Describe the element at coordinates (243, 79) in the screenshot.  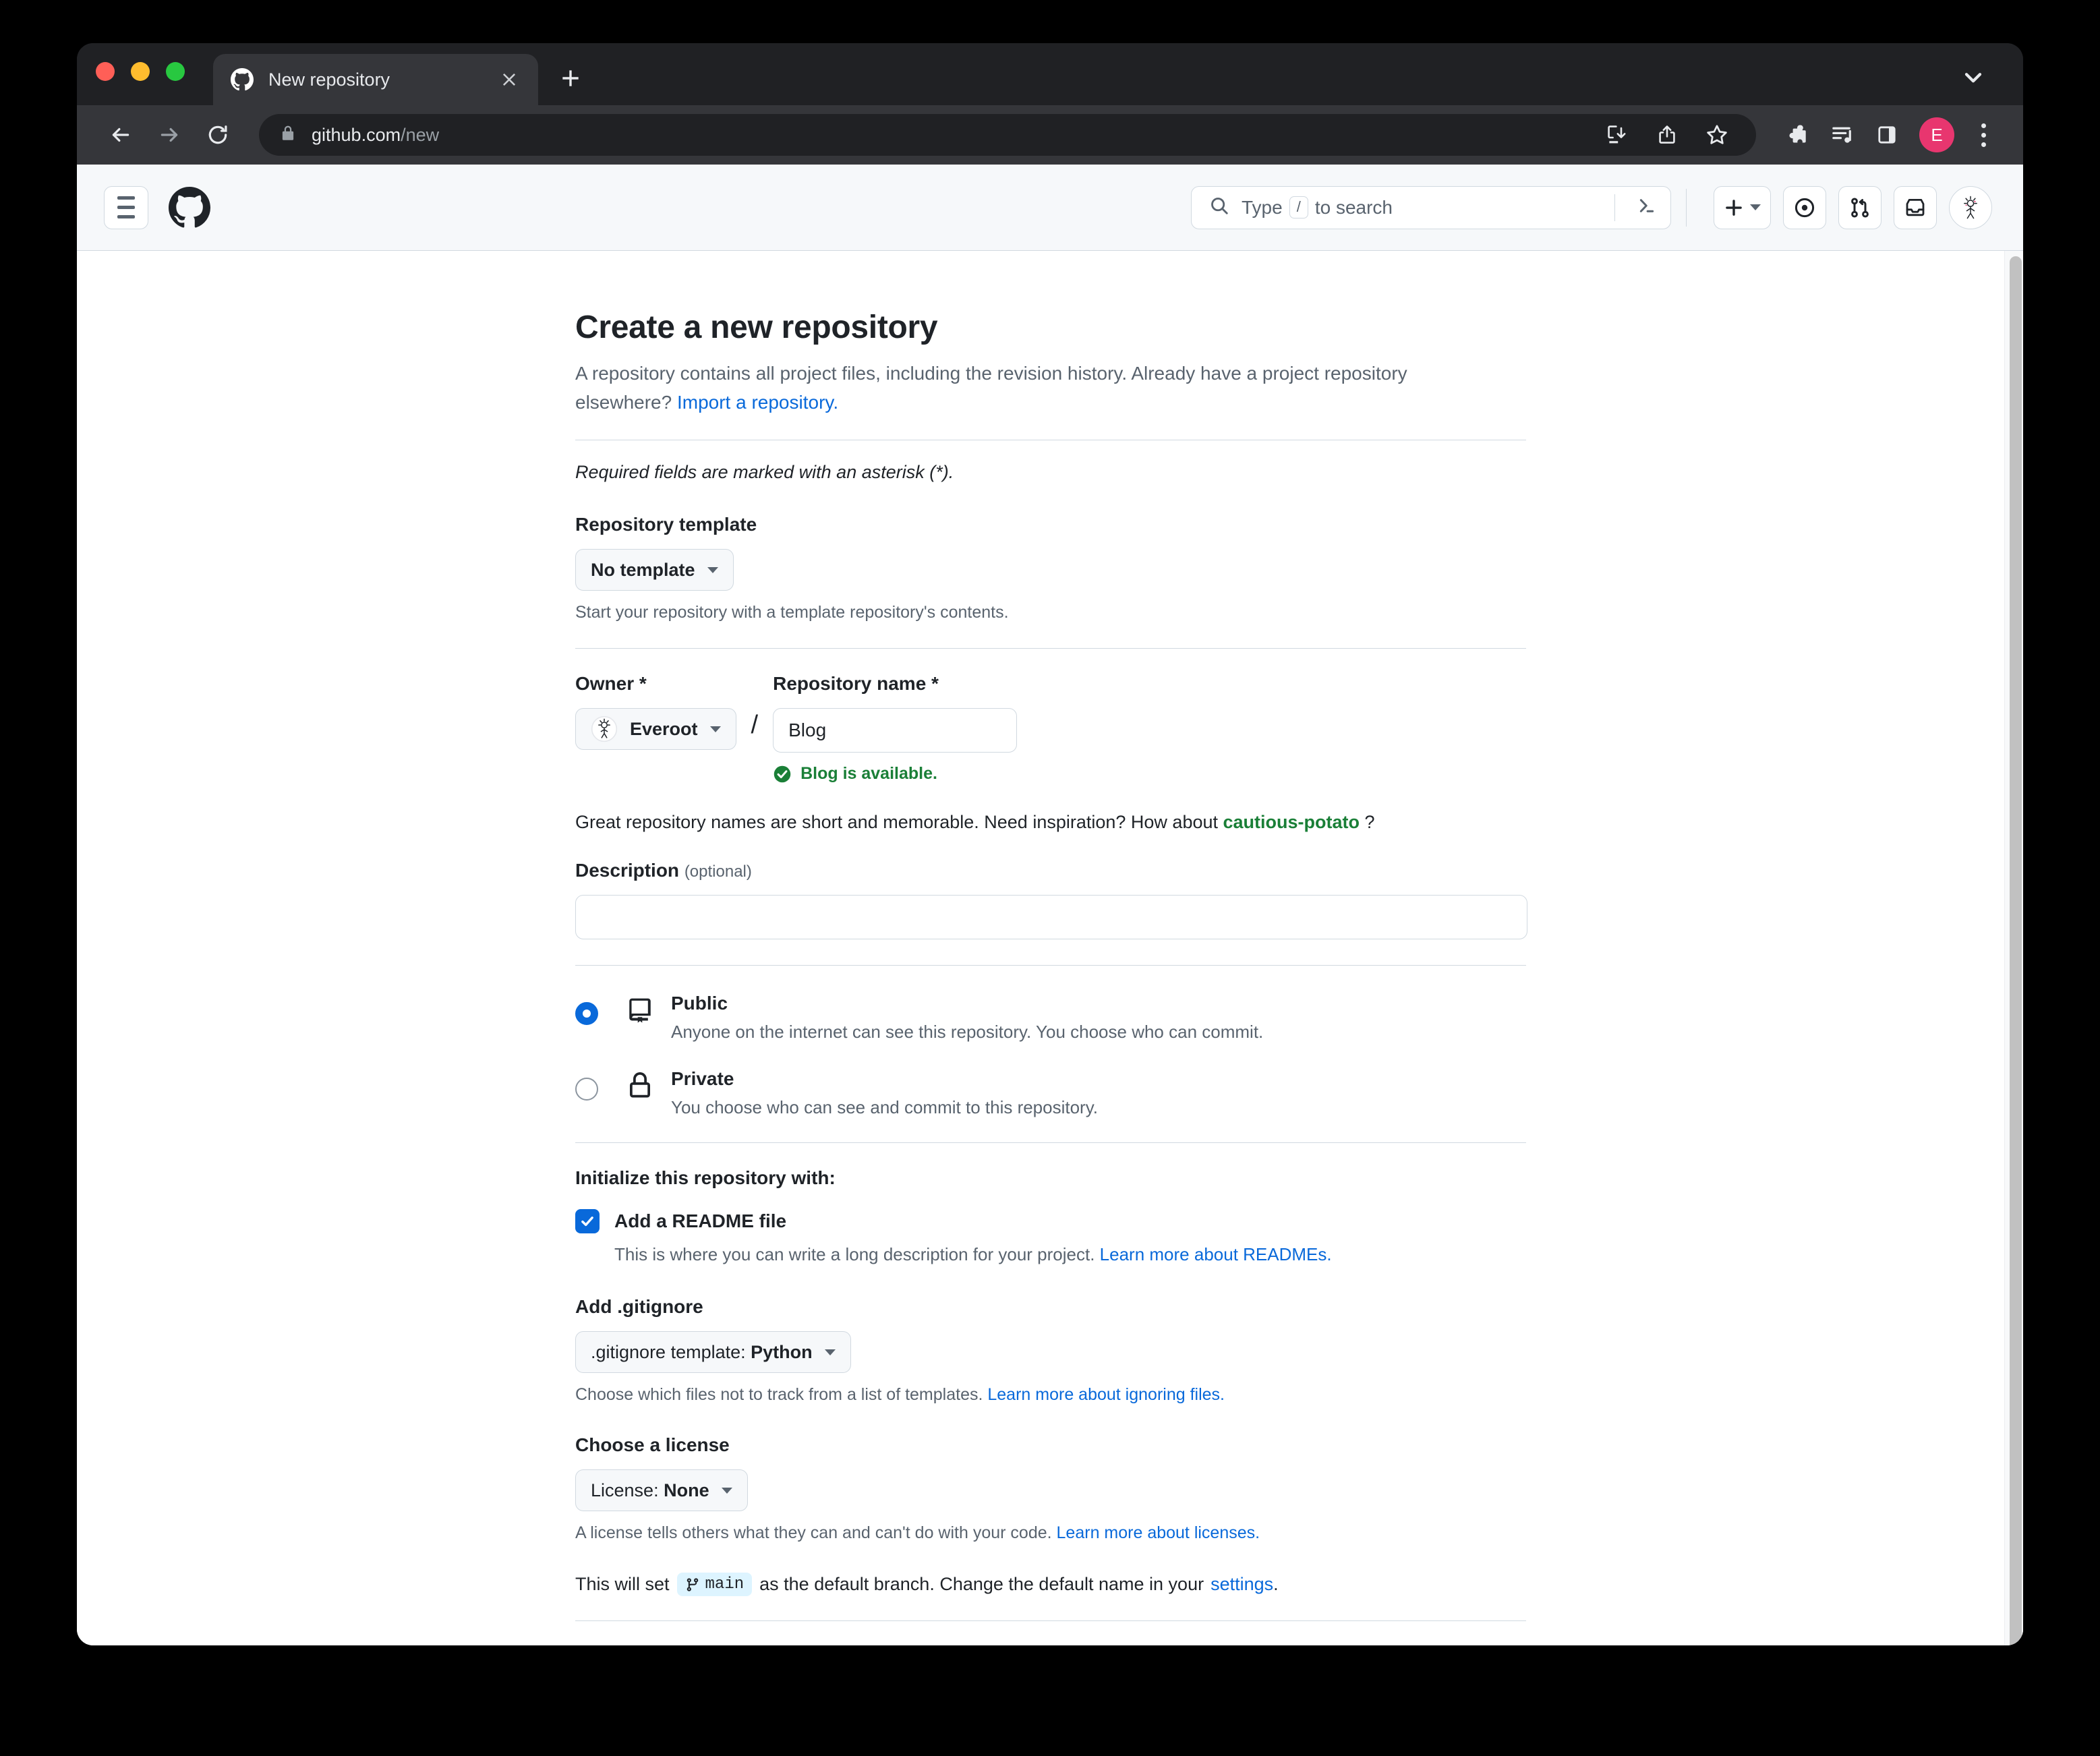
I see `github-icon` at that location.